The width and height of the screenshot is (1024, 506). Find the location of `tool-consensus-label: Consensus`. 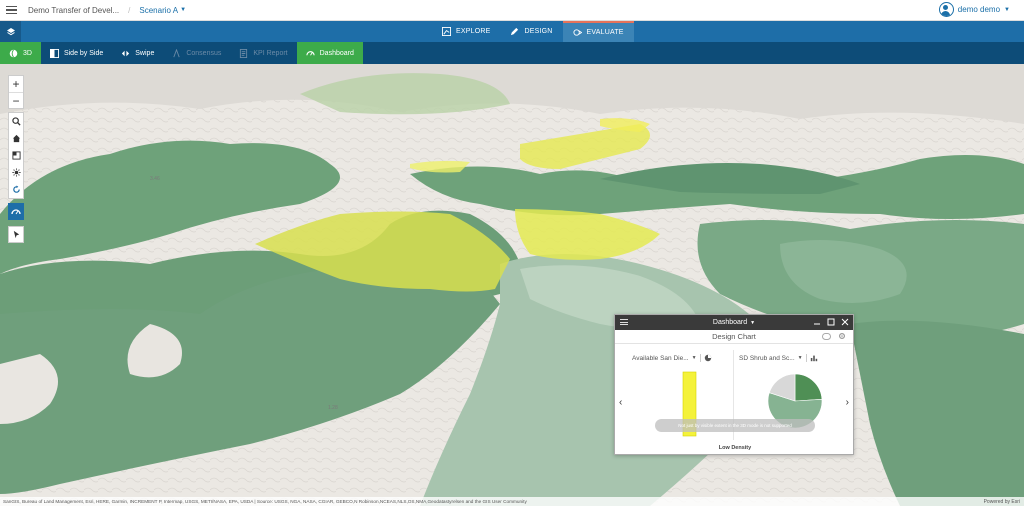

tool-consensus-label: Consensus is located at coordinates (204, 53).